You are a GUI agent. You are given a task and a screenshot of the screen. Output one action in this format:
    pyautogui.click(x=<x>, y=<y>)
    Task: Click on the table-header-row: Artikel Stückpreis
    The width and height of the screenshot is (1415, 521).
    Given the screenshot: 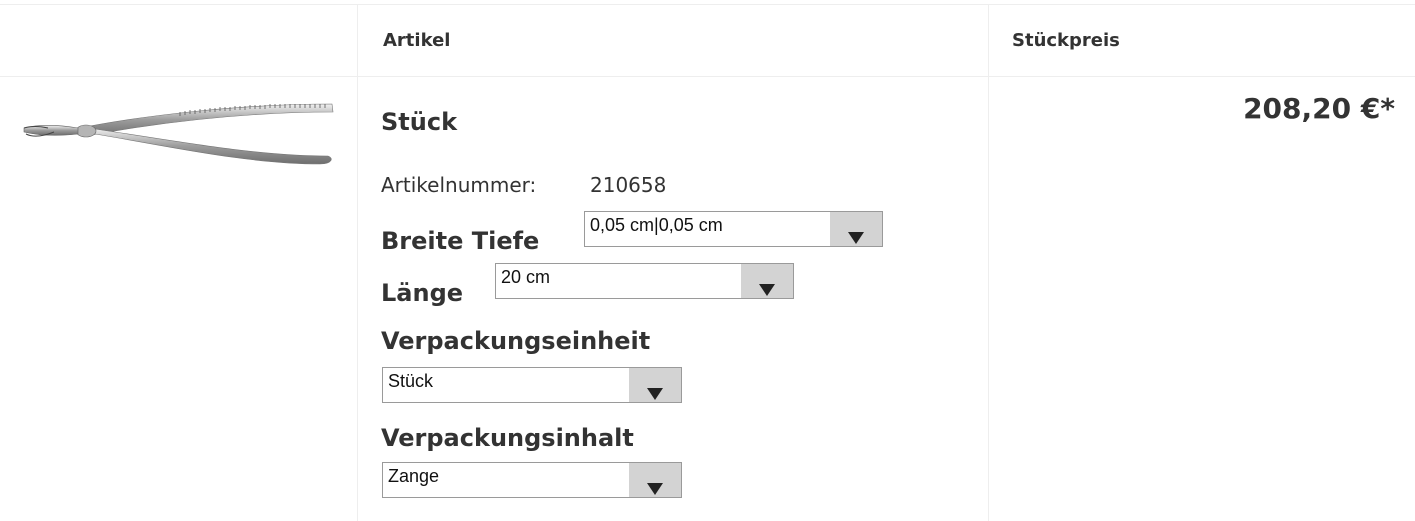 What is the action you would take?
    pyautogui.click(x=707, y=40)
    